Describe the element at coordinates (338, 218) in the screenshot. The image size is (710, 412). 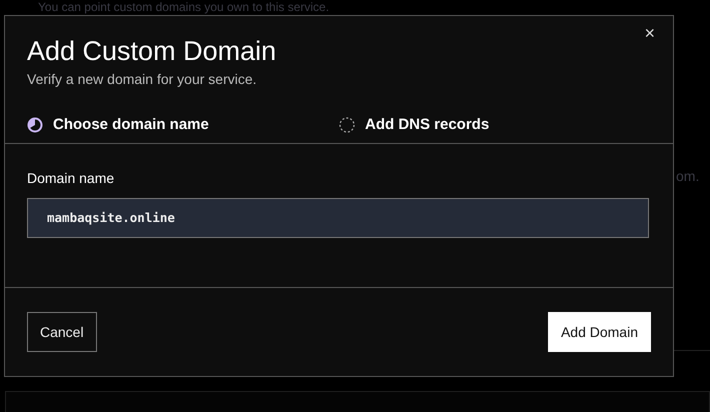
I see `domain-input-field: mambaqsite.online` at that location.